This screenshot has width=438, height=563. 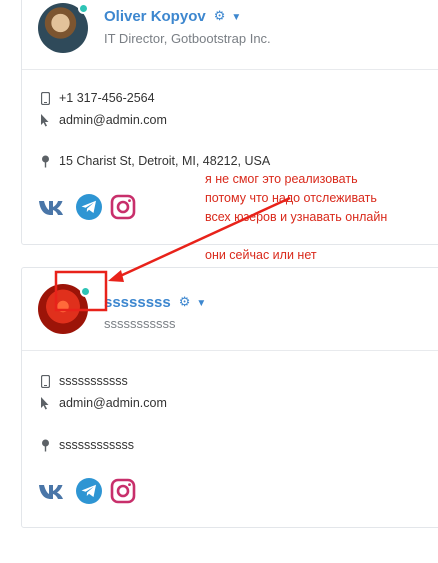 What do you see at coordinates (140, 323) in the screenshot?
I see `user-title: sssssssssss` at bounding box center [140, 323].